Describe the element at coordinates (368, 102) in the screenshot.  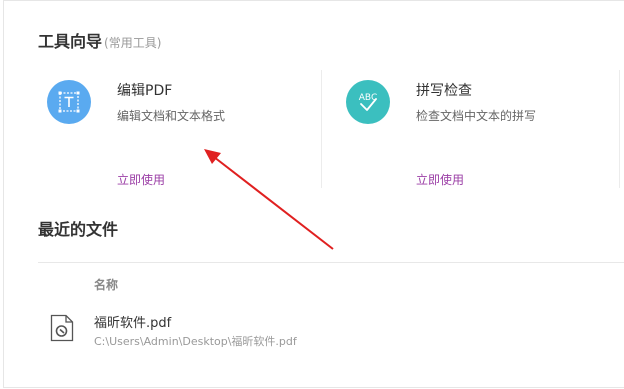
I see `spellcheck-icon: ABC` at that location.